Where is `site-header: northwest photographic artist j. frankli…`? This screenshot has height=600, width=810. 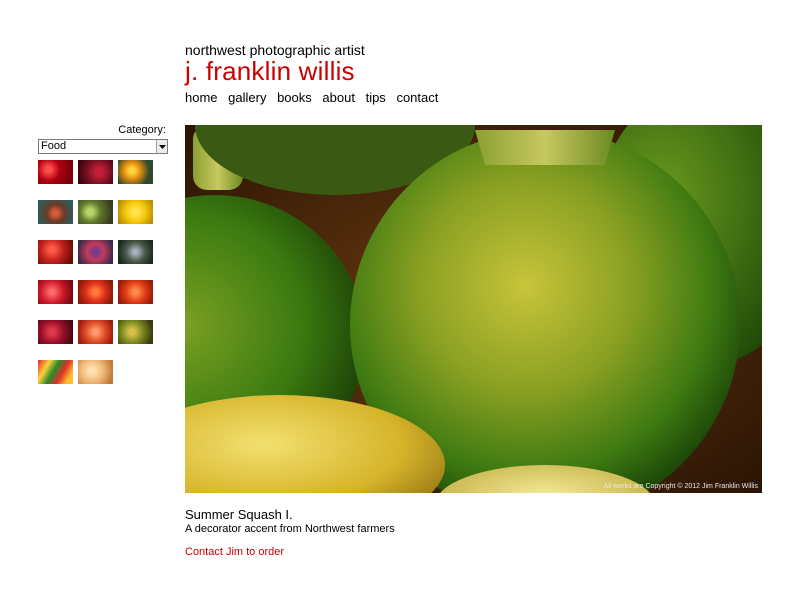 site-header: northwest photographic artist j. frankli… is located at coordinates (315, 74).